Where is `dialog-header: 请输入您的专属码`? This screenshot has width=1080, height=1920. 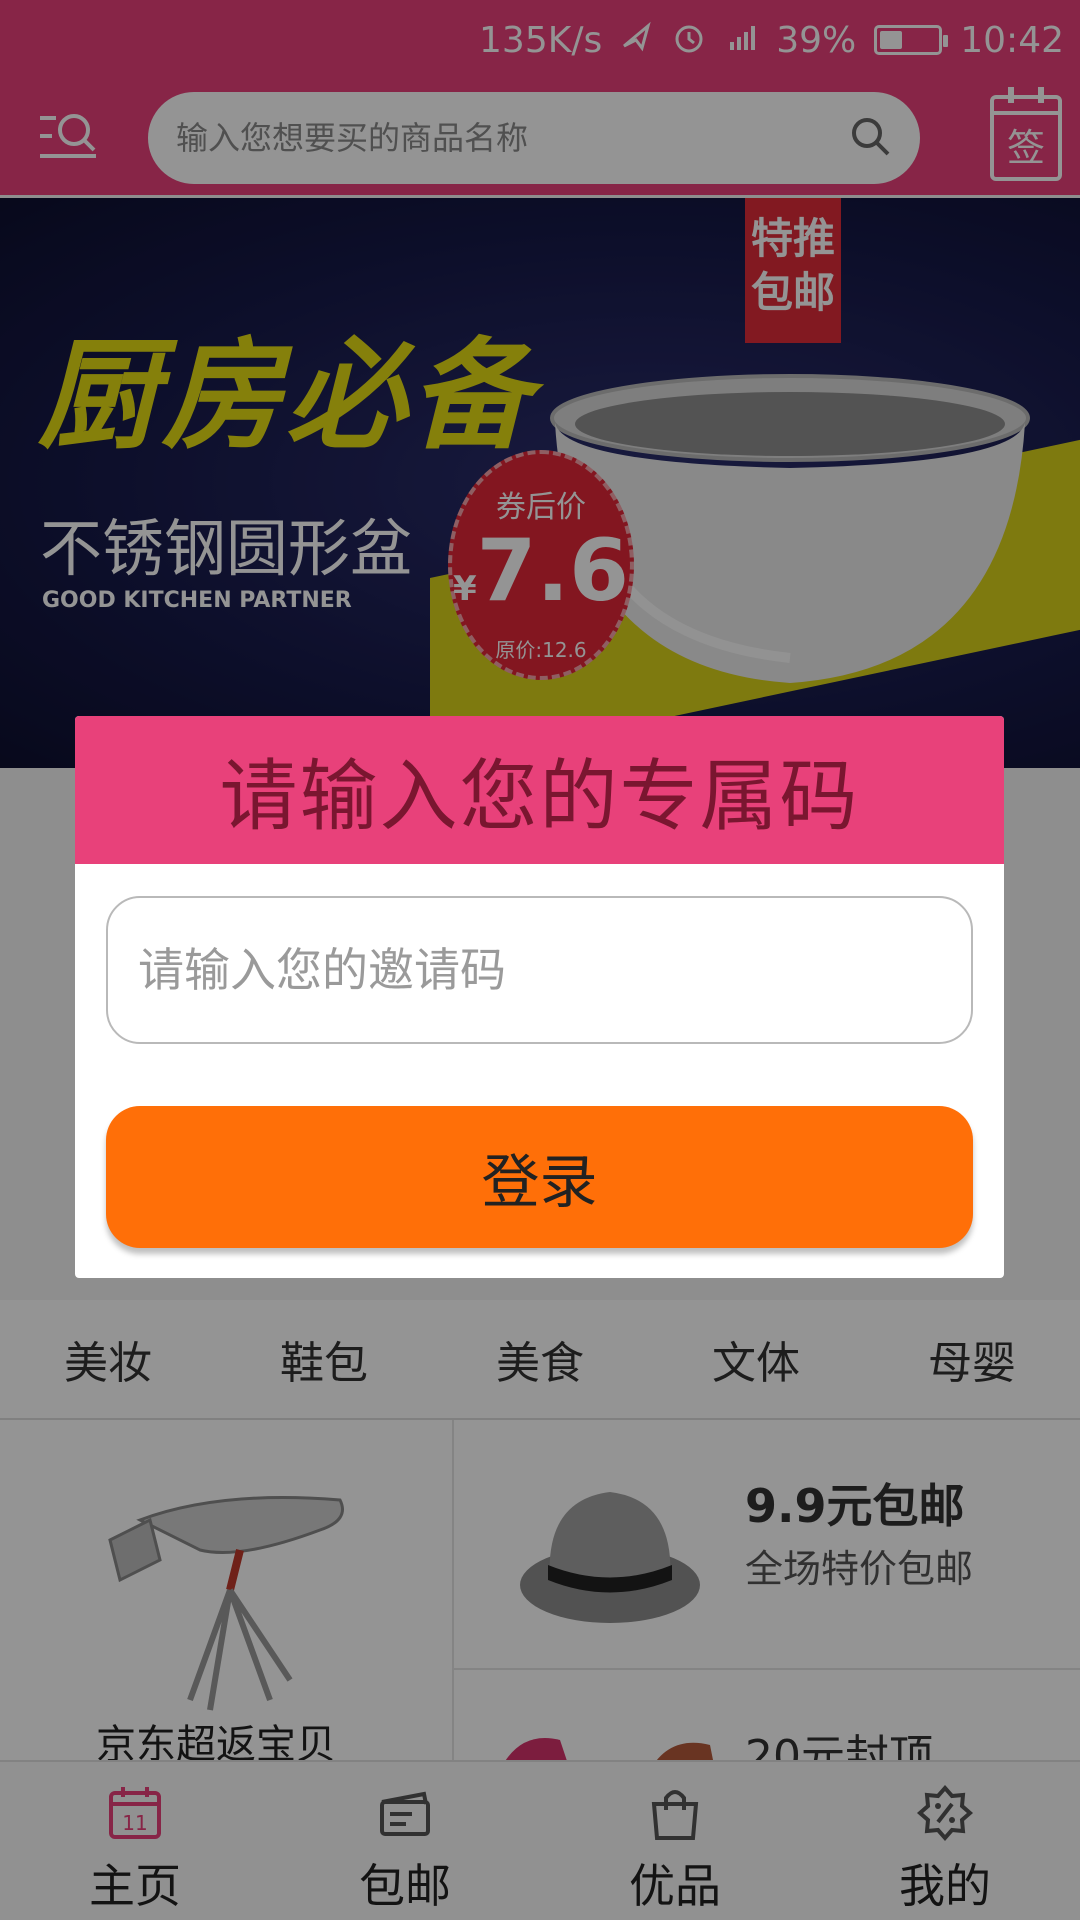
dialog-header: 请输入您的专属码 is located at coordinates (539, 790).